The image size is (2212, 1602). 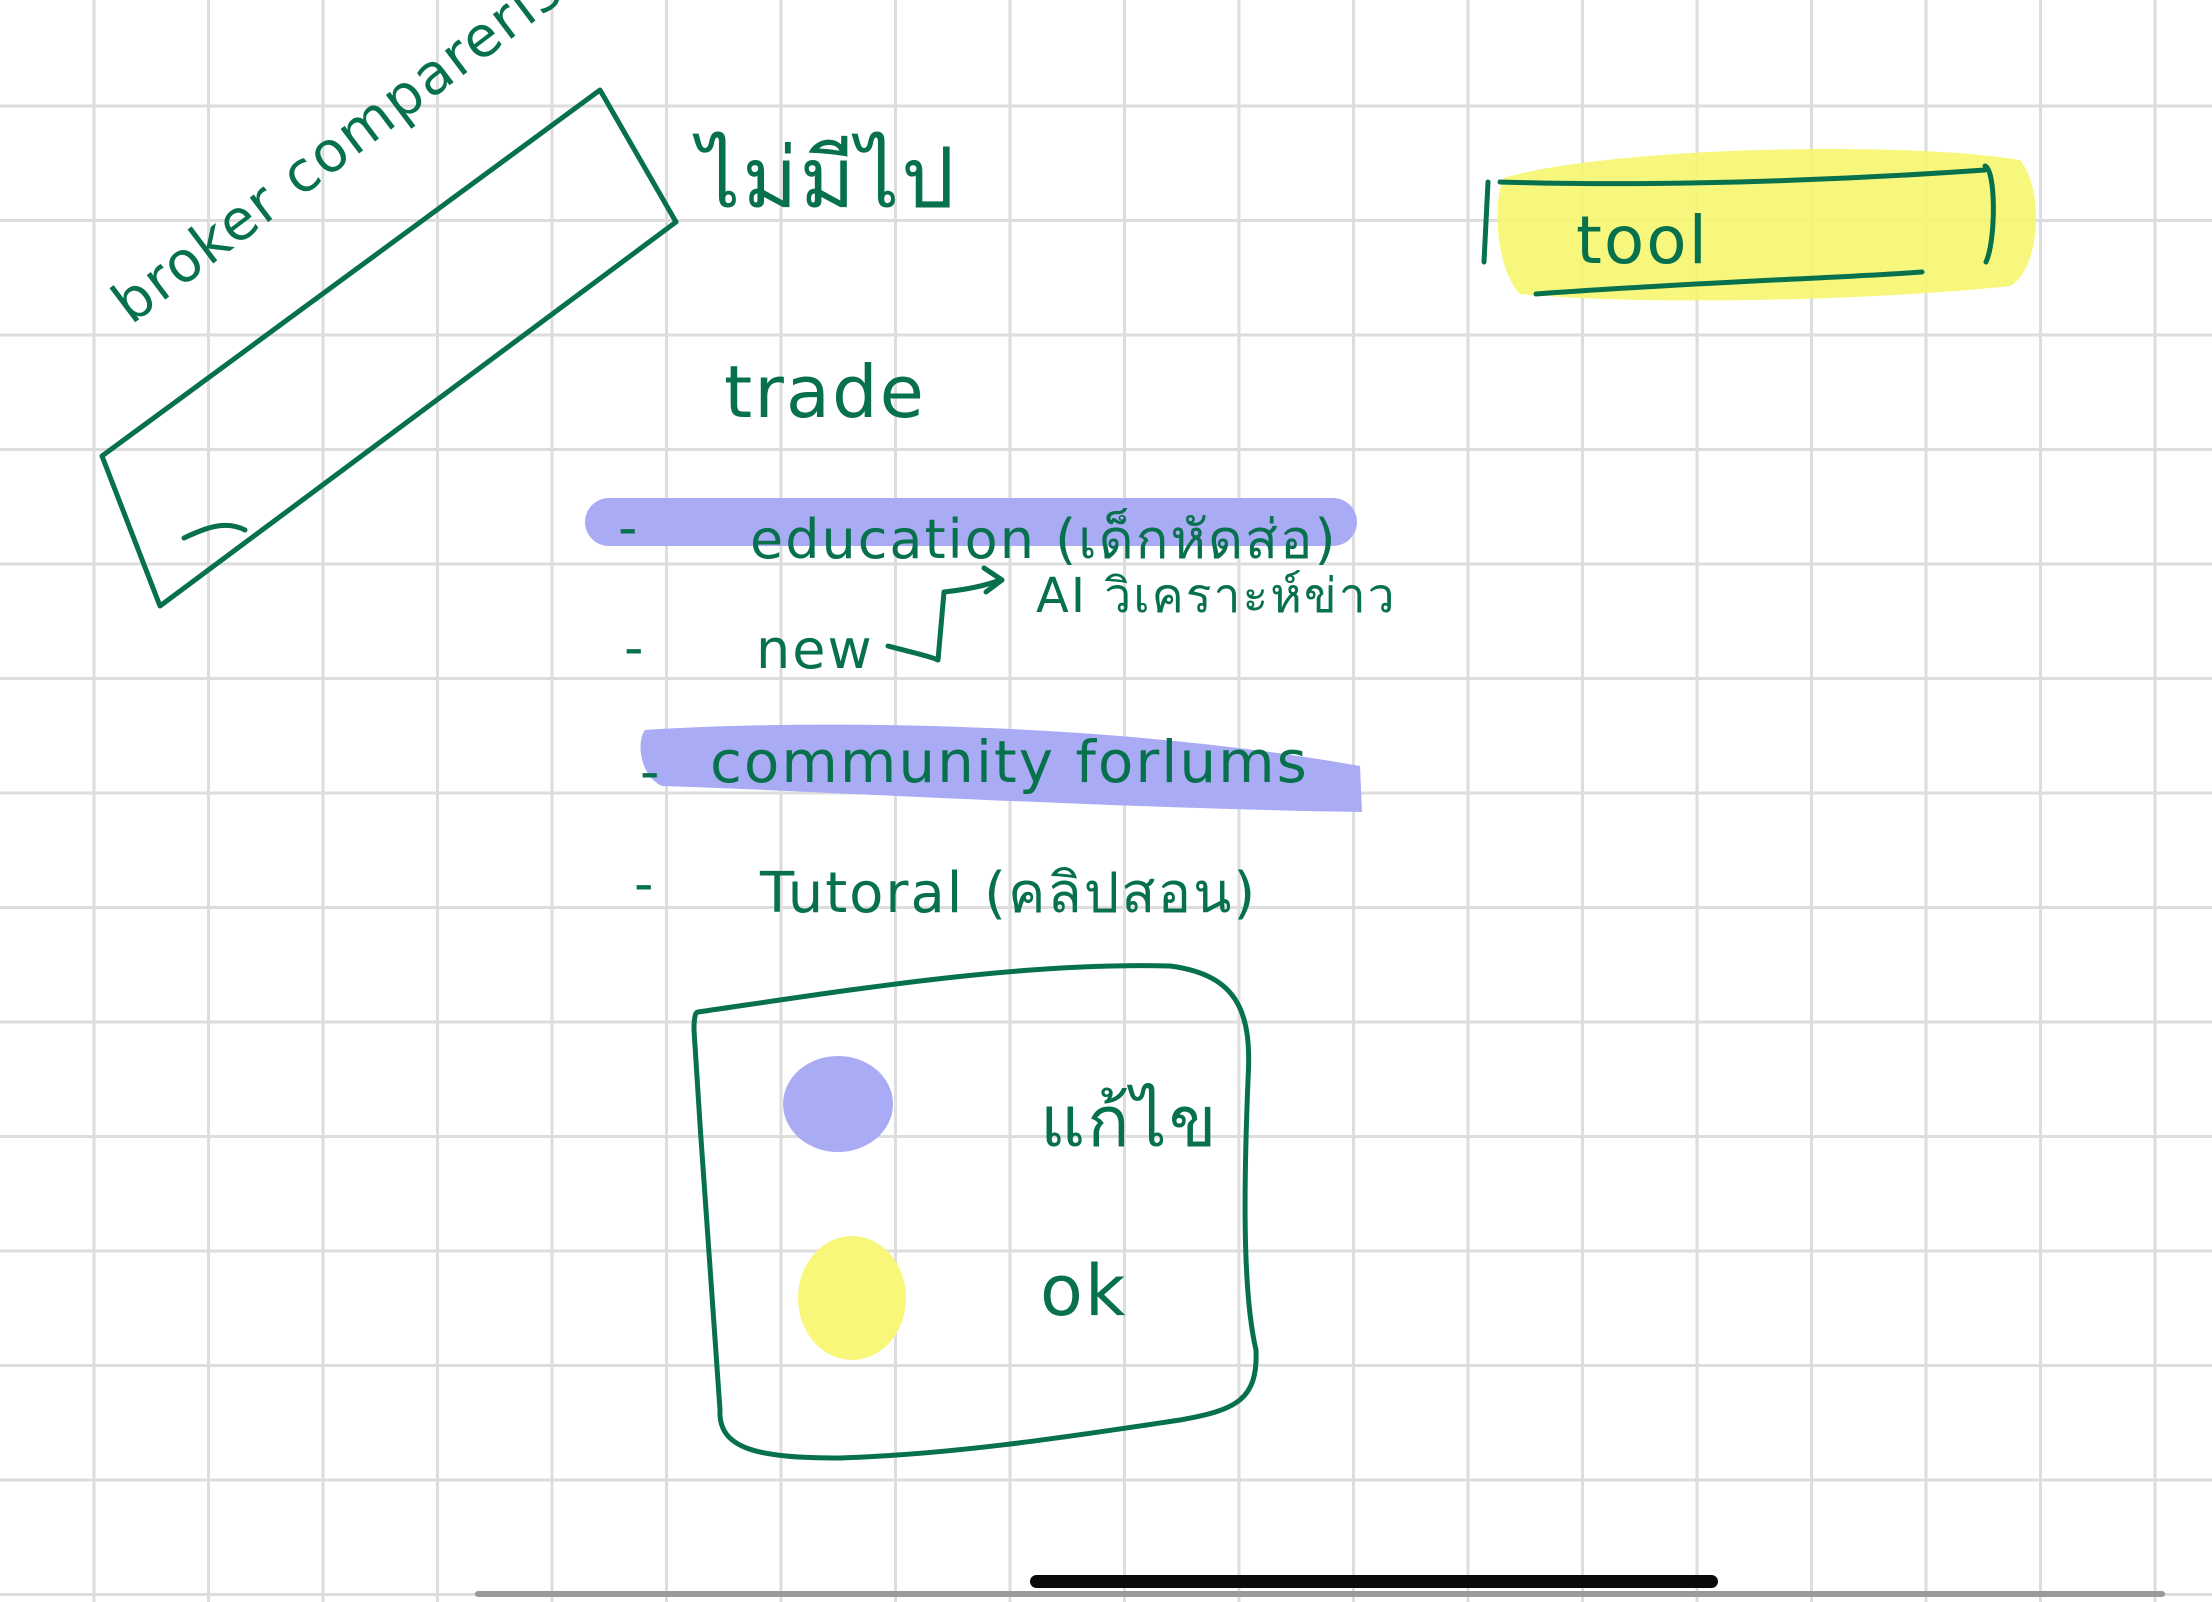 What do you see at coordinates (944, 620) in the screenshot?
I see `arrow-new-to-ai` at bounding box center [944, 620].